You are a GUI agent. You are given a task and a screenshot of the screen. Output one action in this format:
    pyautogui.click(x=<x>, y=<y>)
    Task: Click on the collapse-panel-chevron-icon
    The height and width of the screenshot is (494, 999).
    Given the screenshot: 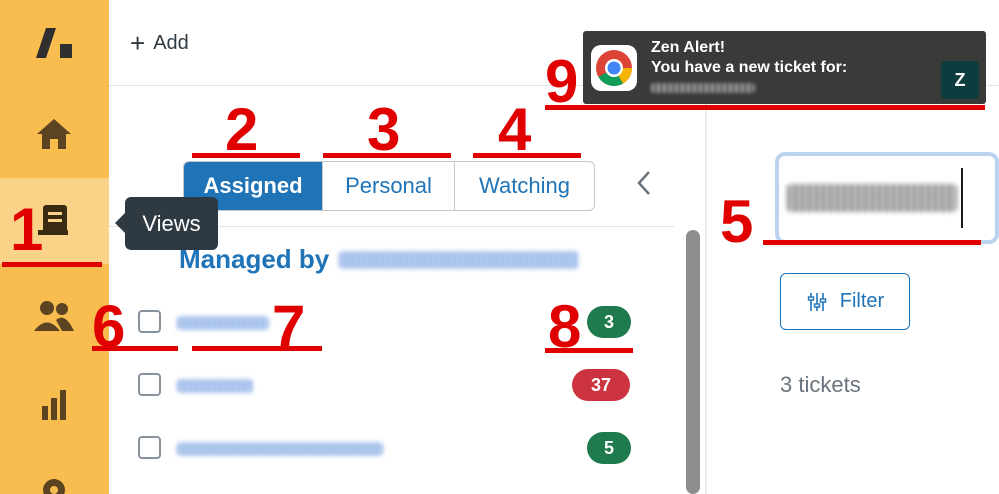 What is the action you would take?
    pyautogui.click(x=644, y=186)
    